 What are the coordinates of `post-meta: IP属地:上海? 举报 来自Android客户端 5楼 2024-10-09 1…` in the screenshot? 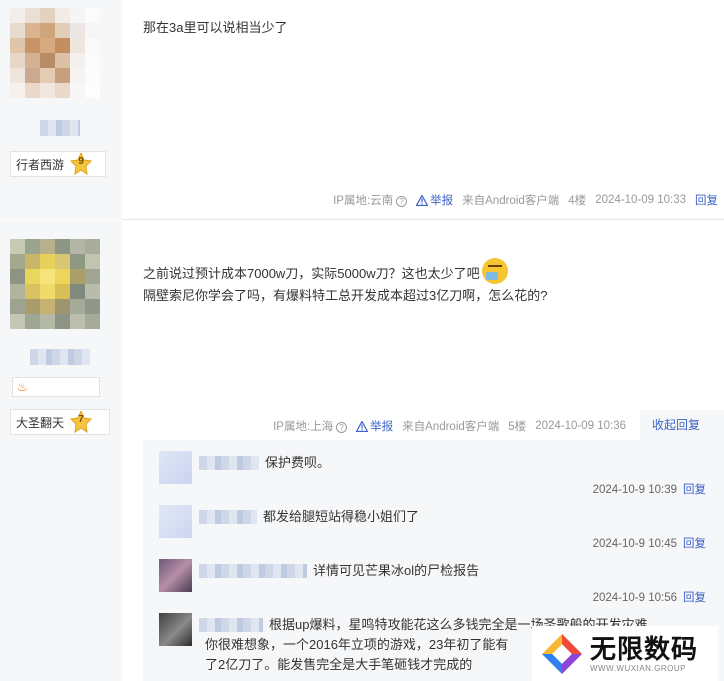 It's located at (445, 426).